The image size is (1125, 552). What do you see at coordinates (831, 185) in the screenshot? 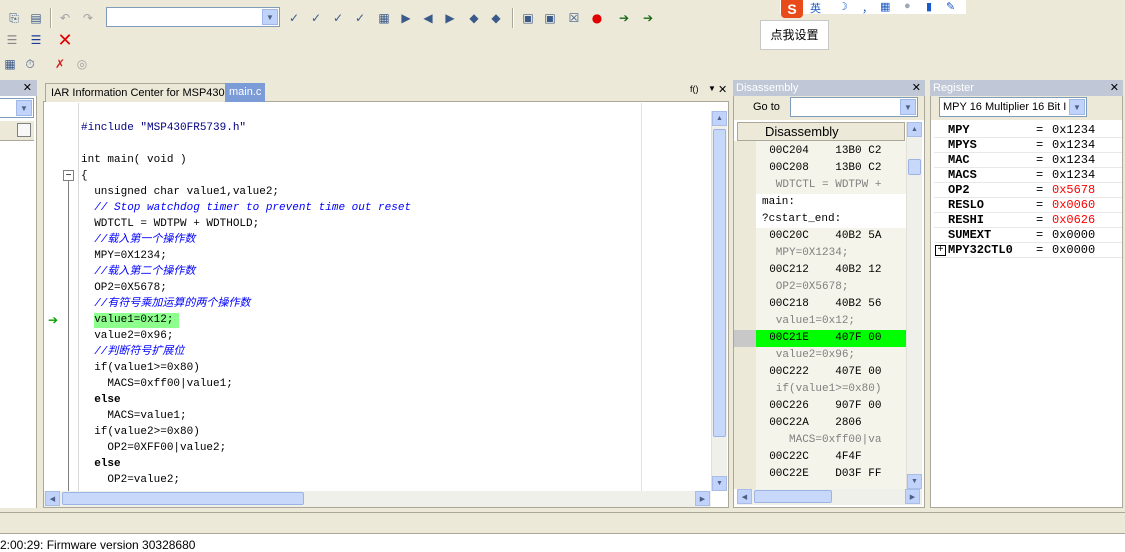
I see `disassembly-row: WDTCTL = WDTPW +` at bounding box center [831, 185].